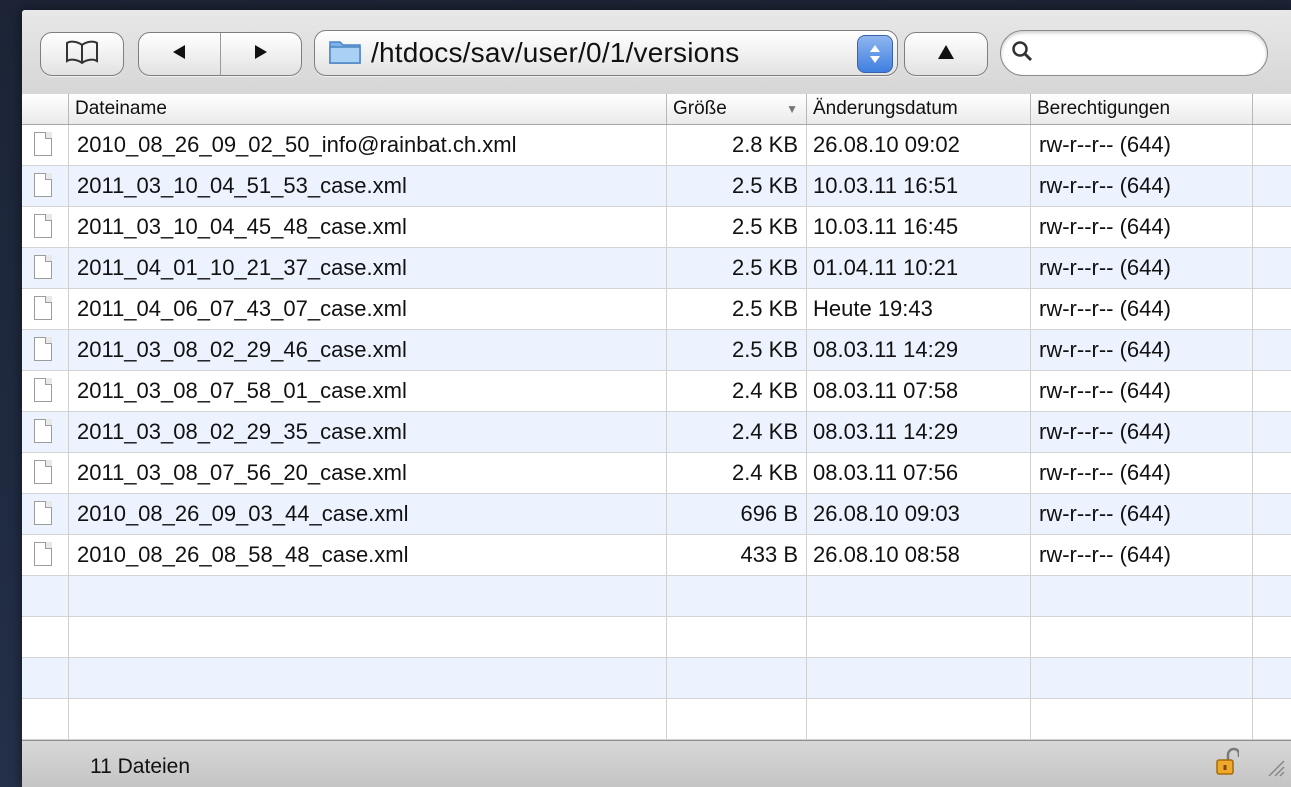 The height and width of the screenshot is (787, 1291). I want to click on resize-grip-icon, so click(1275, 770).